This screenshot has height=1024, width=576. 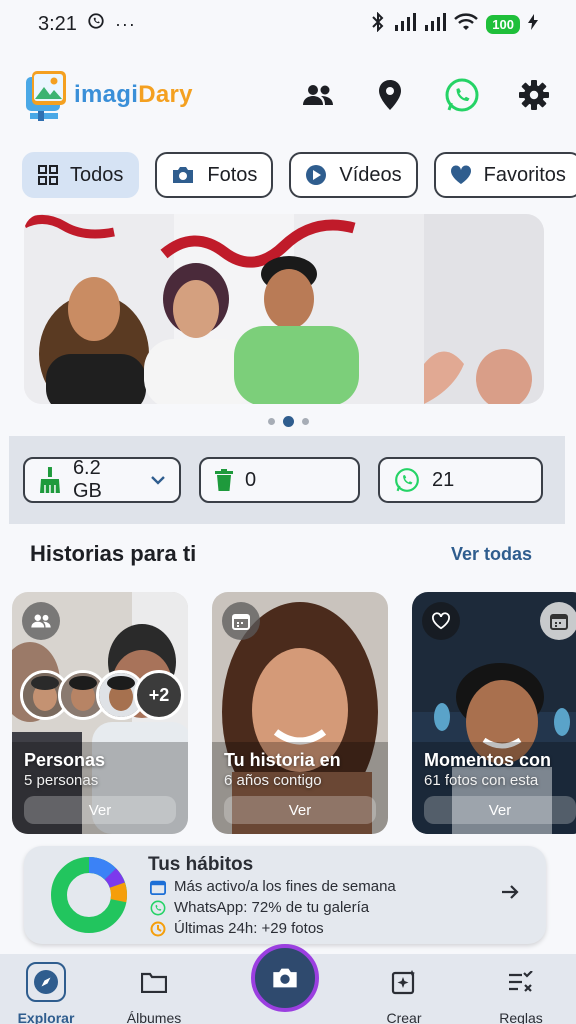 I want to click on filter-chip-label: Vídeos, so click(x=370, y=174).